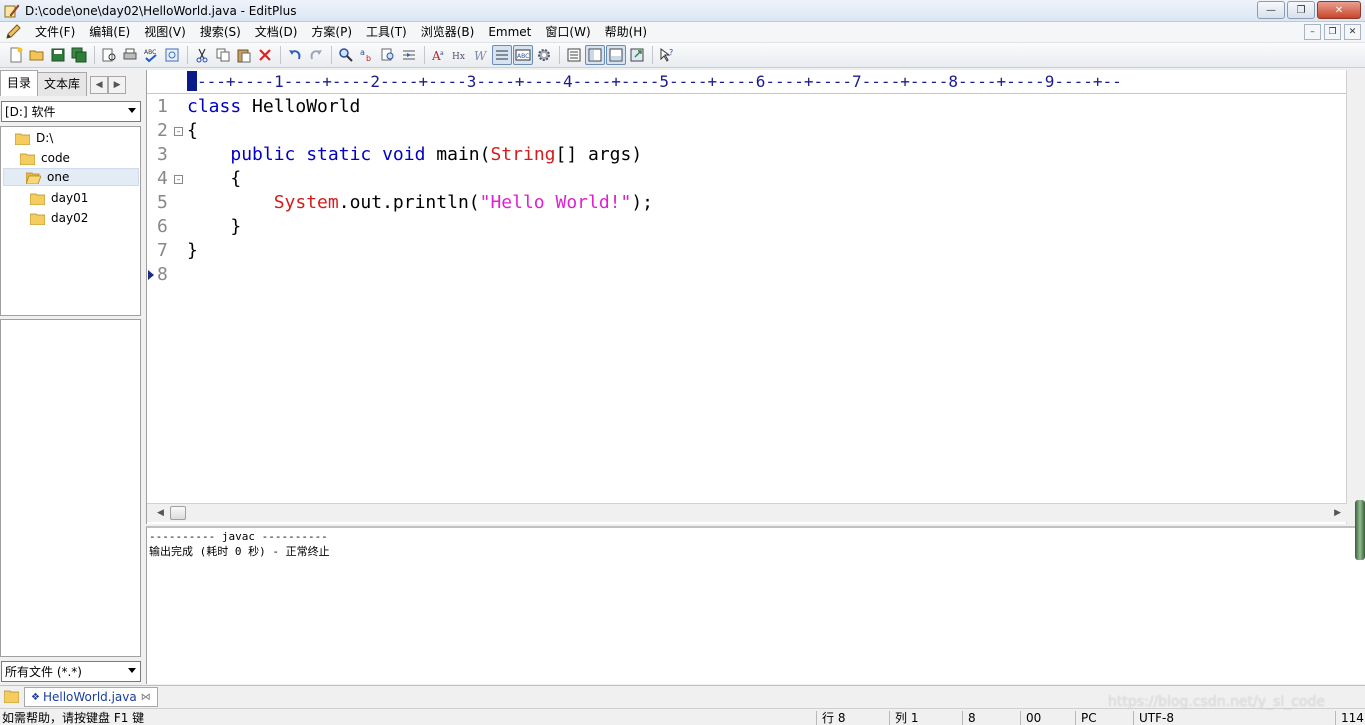 The image size is (1365, 725). What do you see at coordinates (523, 55) in the screenshot?
I see `ruler-toggle-icon: ABC` at bounding box center [523, 55].